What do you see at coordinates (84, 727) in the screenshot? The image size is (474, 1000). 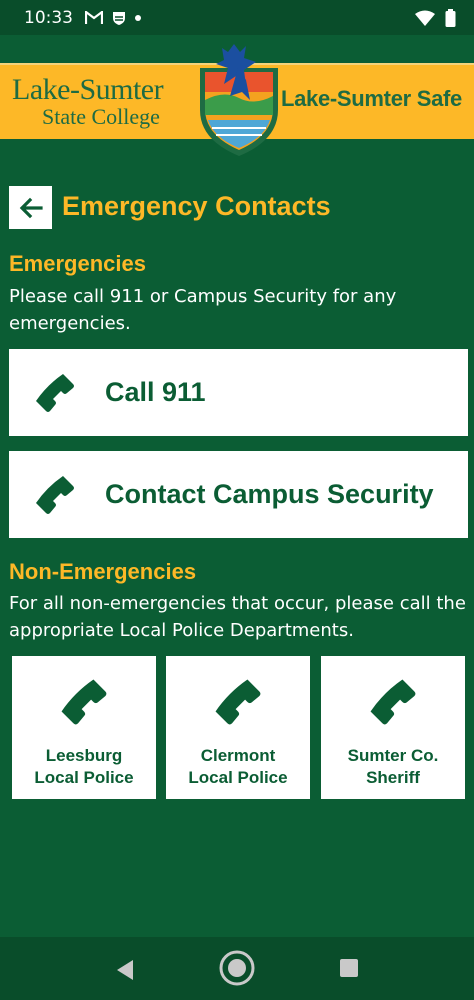 I see `leesburg-police-card: Leesburg Local Police` at bounding box center [84, 727].